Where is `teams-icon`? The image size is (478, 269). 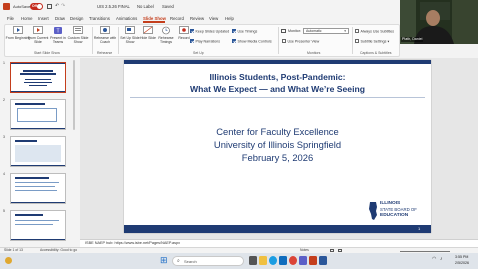
teams-icon is located at coordinates (303, 260).